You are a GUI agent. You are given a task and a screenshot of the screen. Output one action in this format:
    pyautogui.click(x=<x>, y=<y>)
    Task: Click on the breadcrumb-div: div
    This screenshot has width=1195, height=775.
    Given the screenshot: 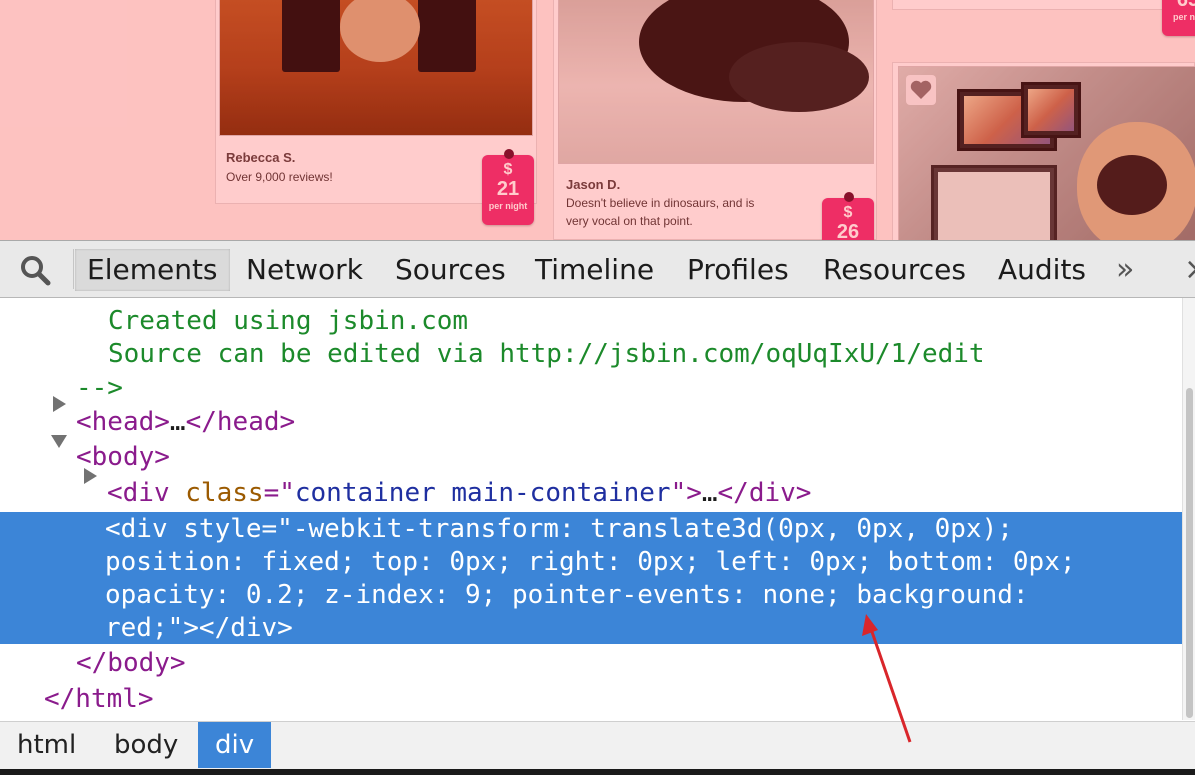 What is the action you would take?
    pyautogui.click(x=235, y=745)
    